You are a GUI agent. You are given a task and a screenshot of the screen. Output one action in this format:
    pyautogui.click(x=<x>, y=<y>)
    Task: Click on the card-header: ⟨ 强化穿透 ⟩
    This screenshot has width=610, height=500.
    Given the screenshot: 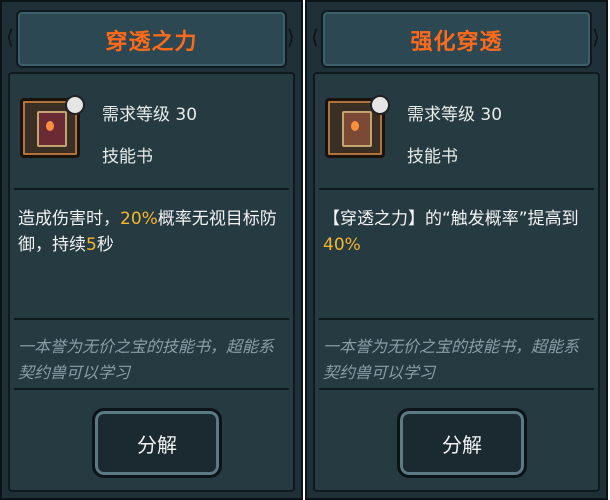 What is the action you would take?
    pyautogui.click(x=455, y=39)
    